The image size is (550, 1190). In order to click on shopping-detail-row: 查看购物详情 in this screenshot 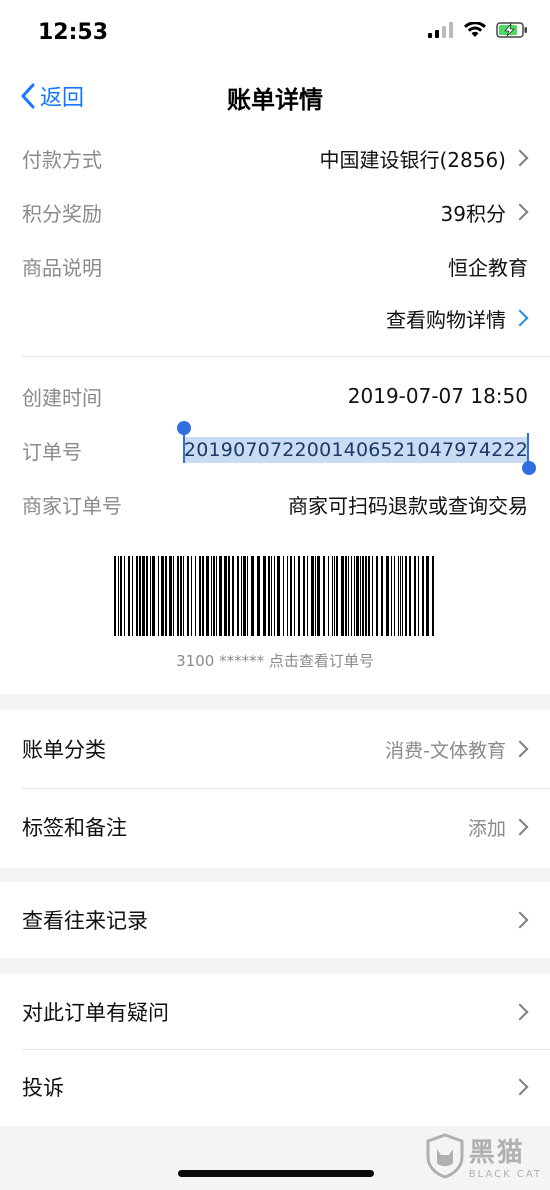, I will do `click(275, 318)`.